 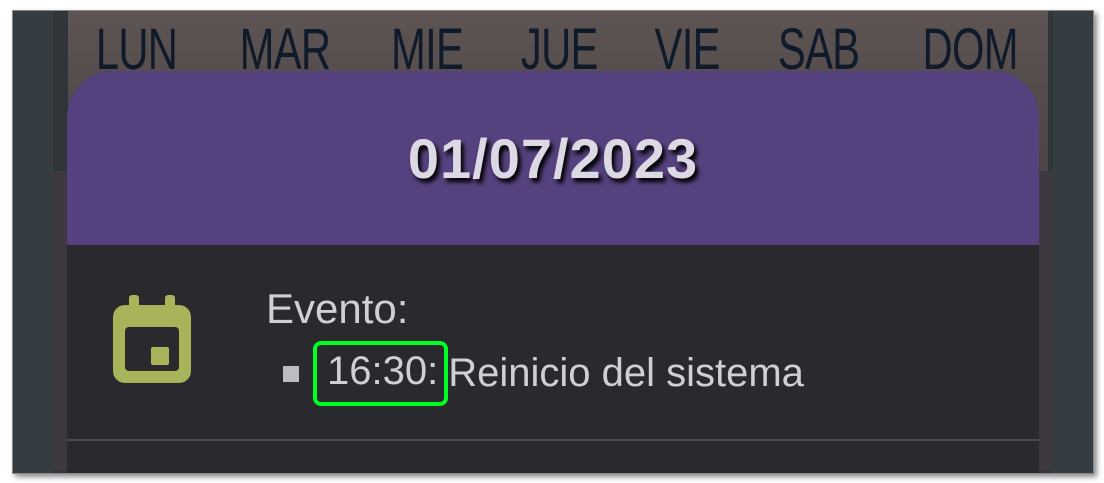 I want to click on calendar-icon, so click(x=152, y=343).